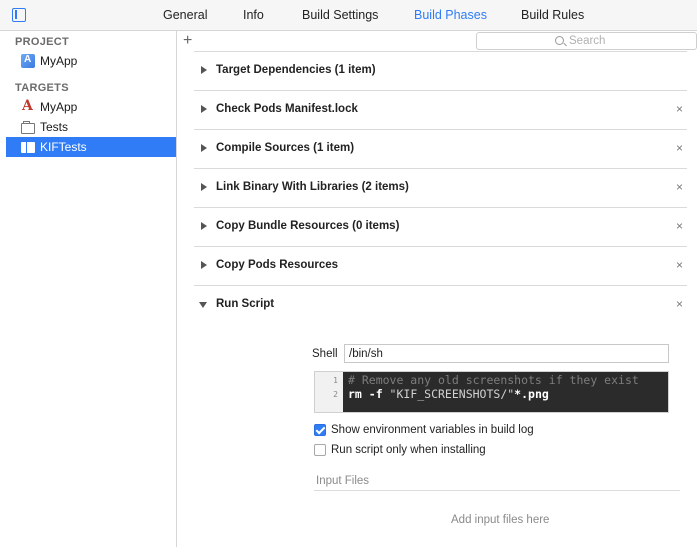 This screenshot has height=547, width=697. Describe the element at coordinates (440, 265) in the screenshot. I see `phase-copy-pods-resources: Copy Pods Resources ×` at that location.